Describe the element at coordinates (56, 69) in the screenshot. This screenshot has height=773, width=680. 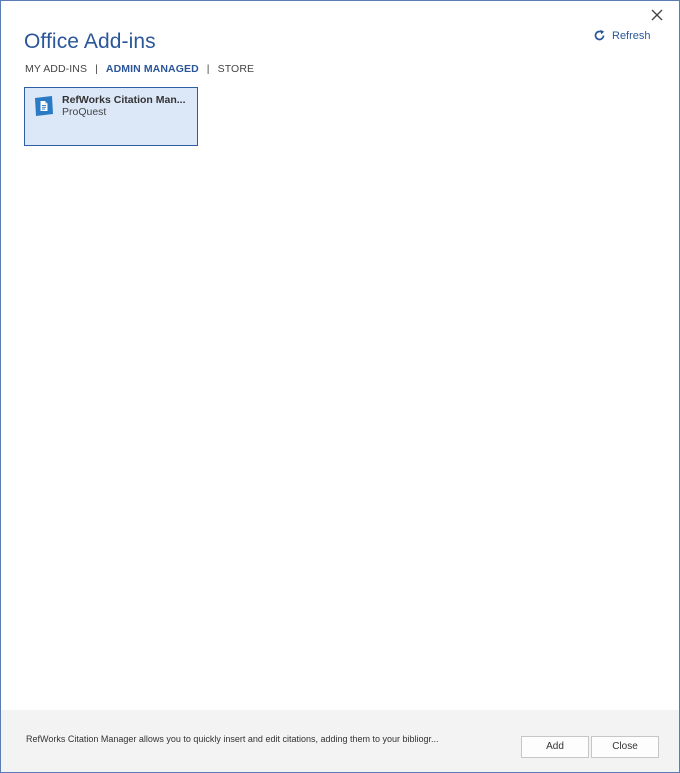
I see `tab-my-add-ins: MY ADD-INS` at that location.